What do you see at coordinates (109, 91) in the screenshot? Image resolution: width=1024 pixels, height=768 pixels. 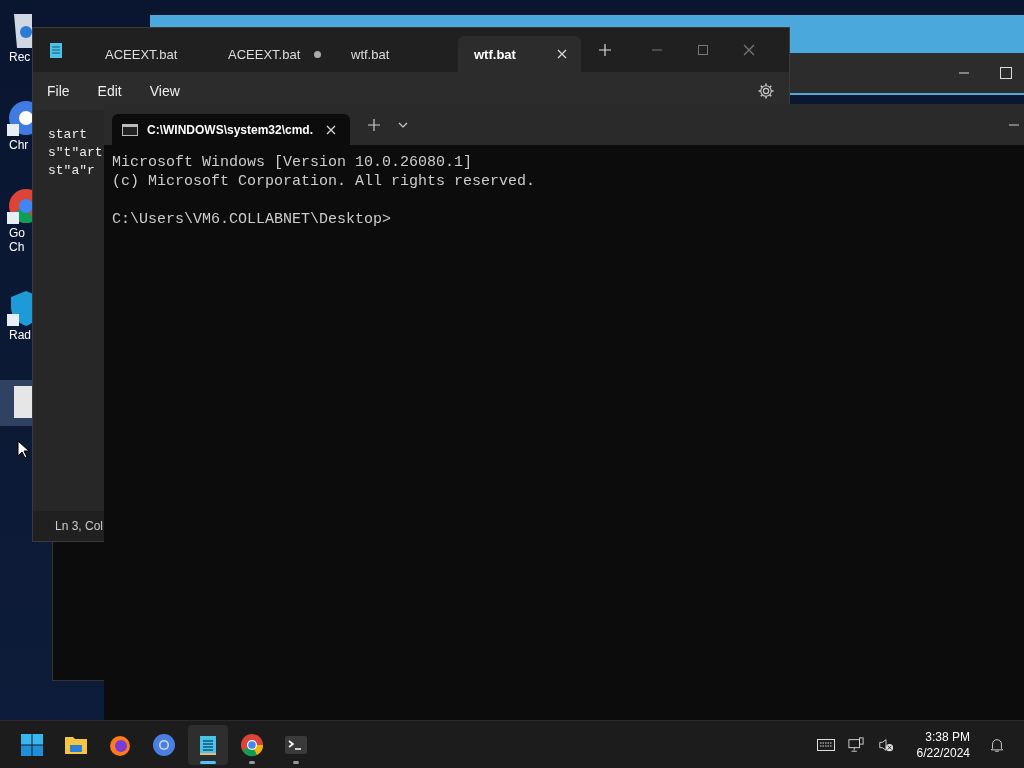 I see `menu-item: Edit` at bounding box center [109, 91].